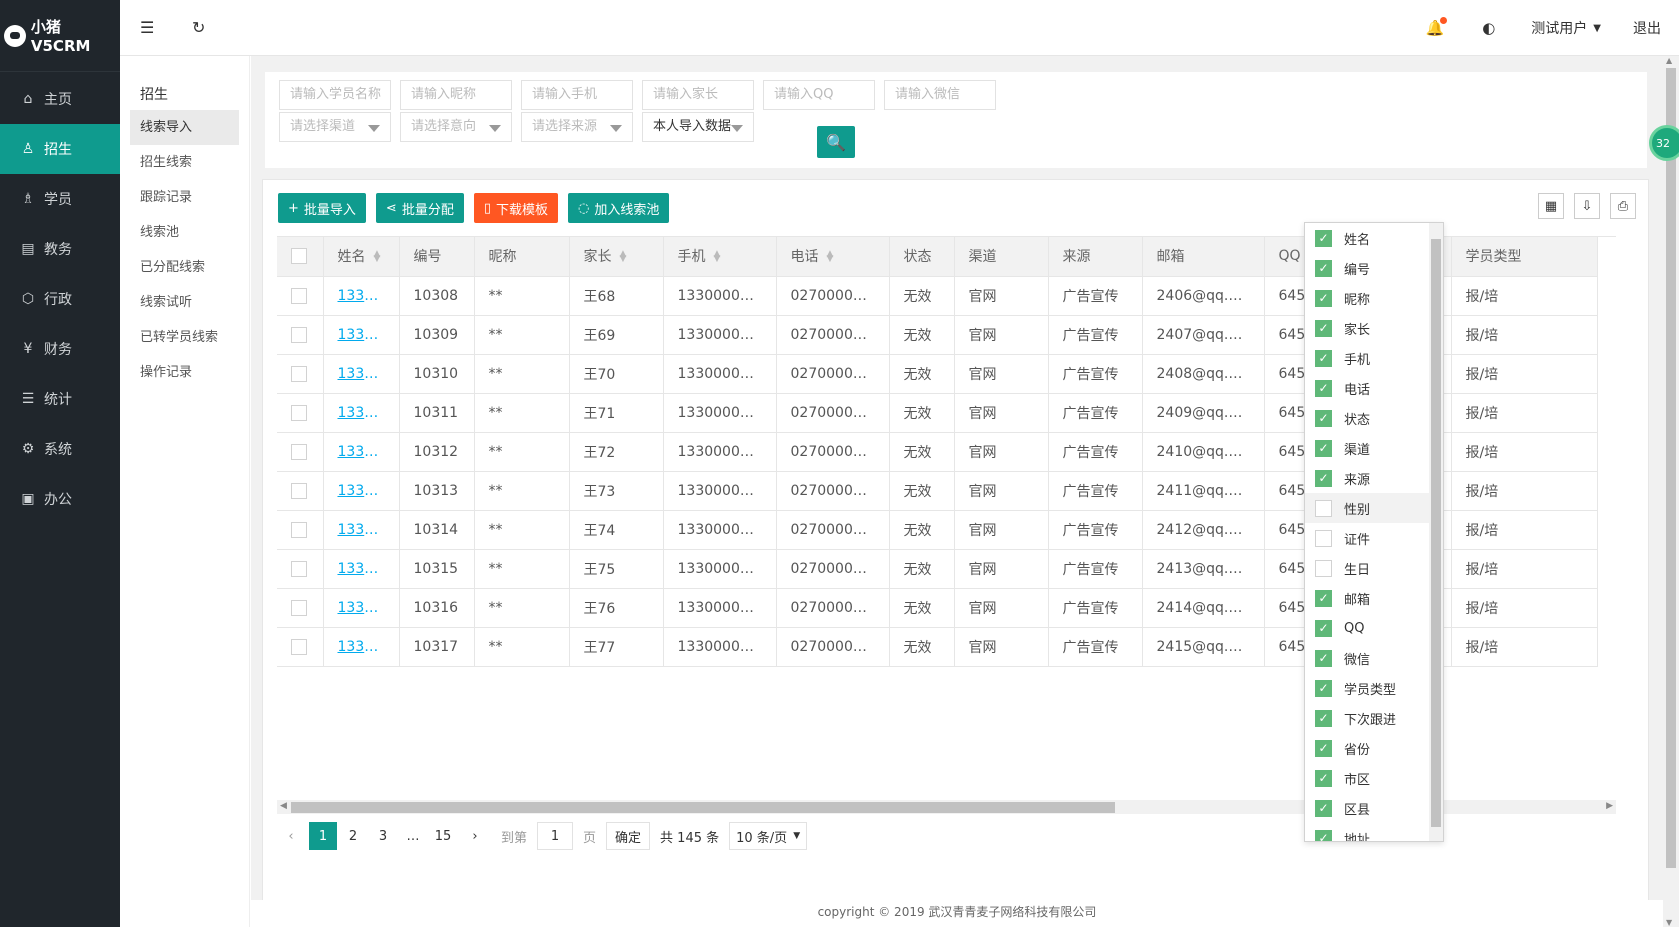  Describe the element at coordinates (1436, 532) in the screenshot. I see `column-picker-scrollbar` at that location.